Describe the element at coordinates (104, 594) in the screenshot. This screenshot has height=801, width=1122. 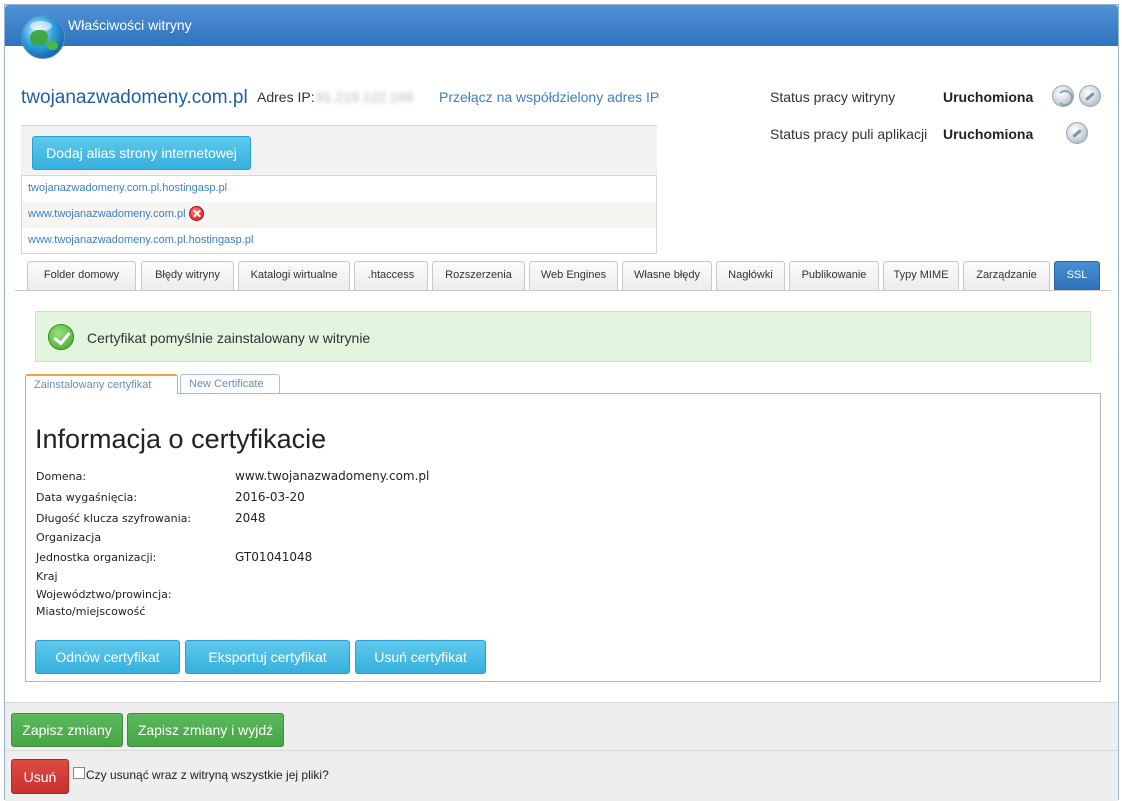
I see `province-label: Województwo/prowincja:` at that location.